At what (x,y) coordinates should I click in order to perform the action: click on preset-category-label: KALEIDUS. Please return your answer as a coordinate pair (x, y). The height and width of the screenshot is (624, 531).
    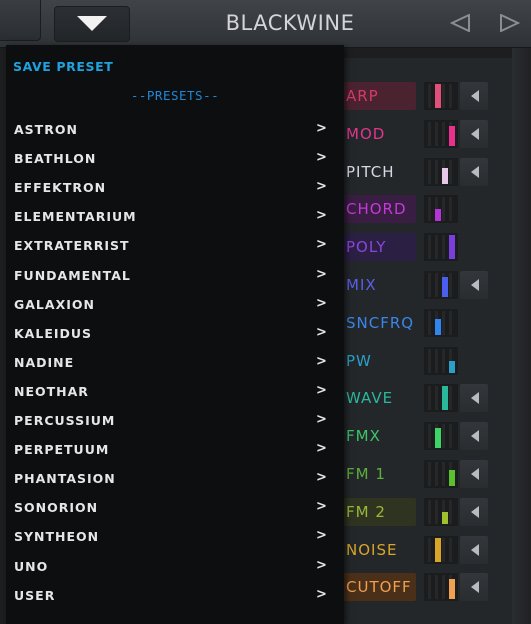
    Looking at the image, I should click on (53, 333).